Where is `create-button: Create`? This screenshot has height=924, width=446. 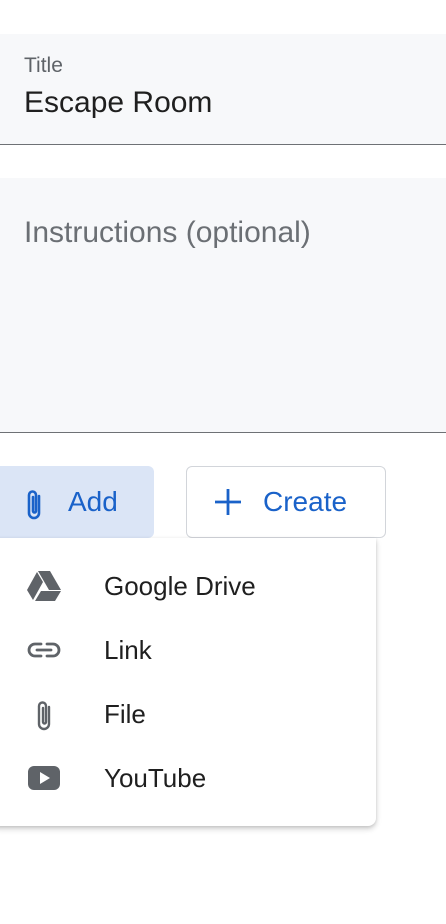 create-button: Create is located at coordinates (286, 502).